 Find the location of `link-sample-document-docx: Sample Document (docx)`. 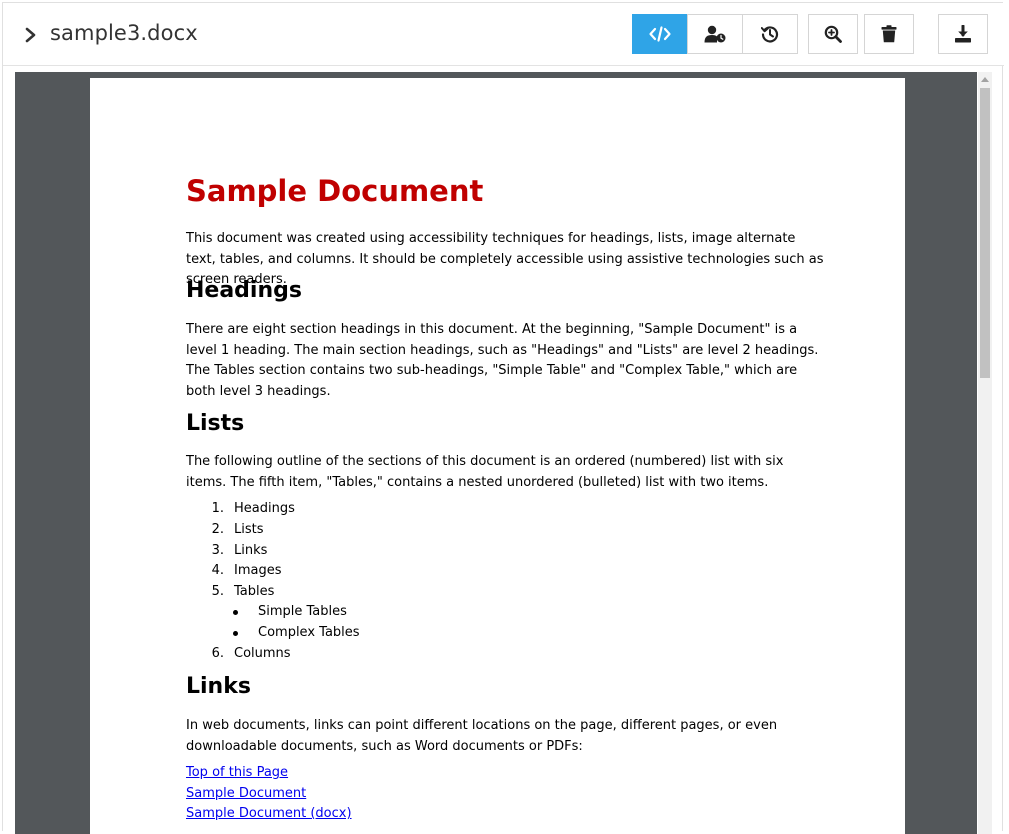

link-sample-document-docx: Sample Document (docx) is located at coordinates (269, 813).